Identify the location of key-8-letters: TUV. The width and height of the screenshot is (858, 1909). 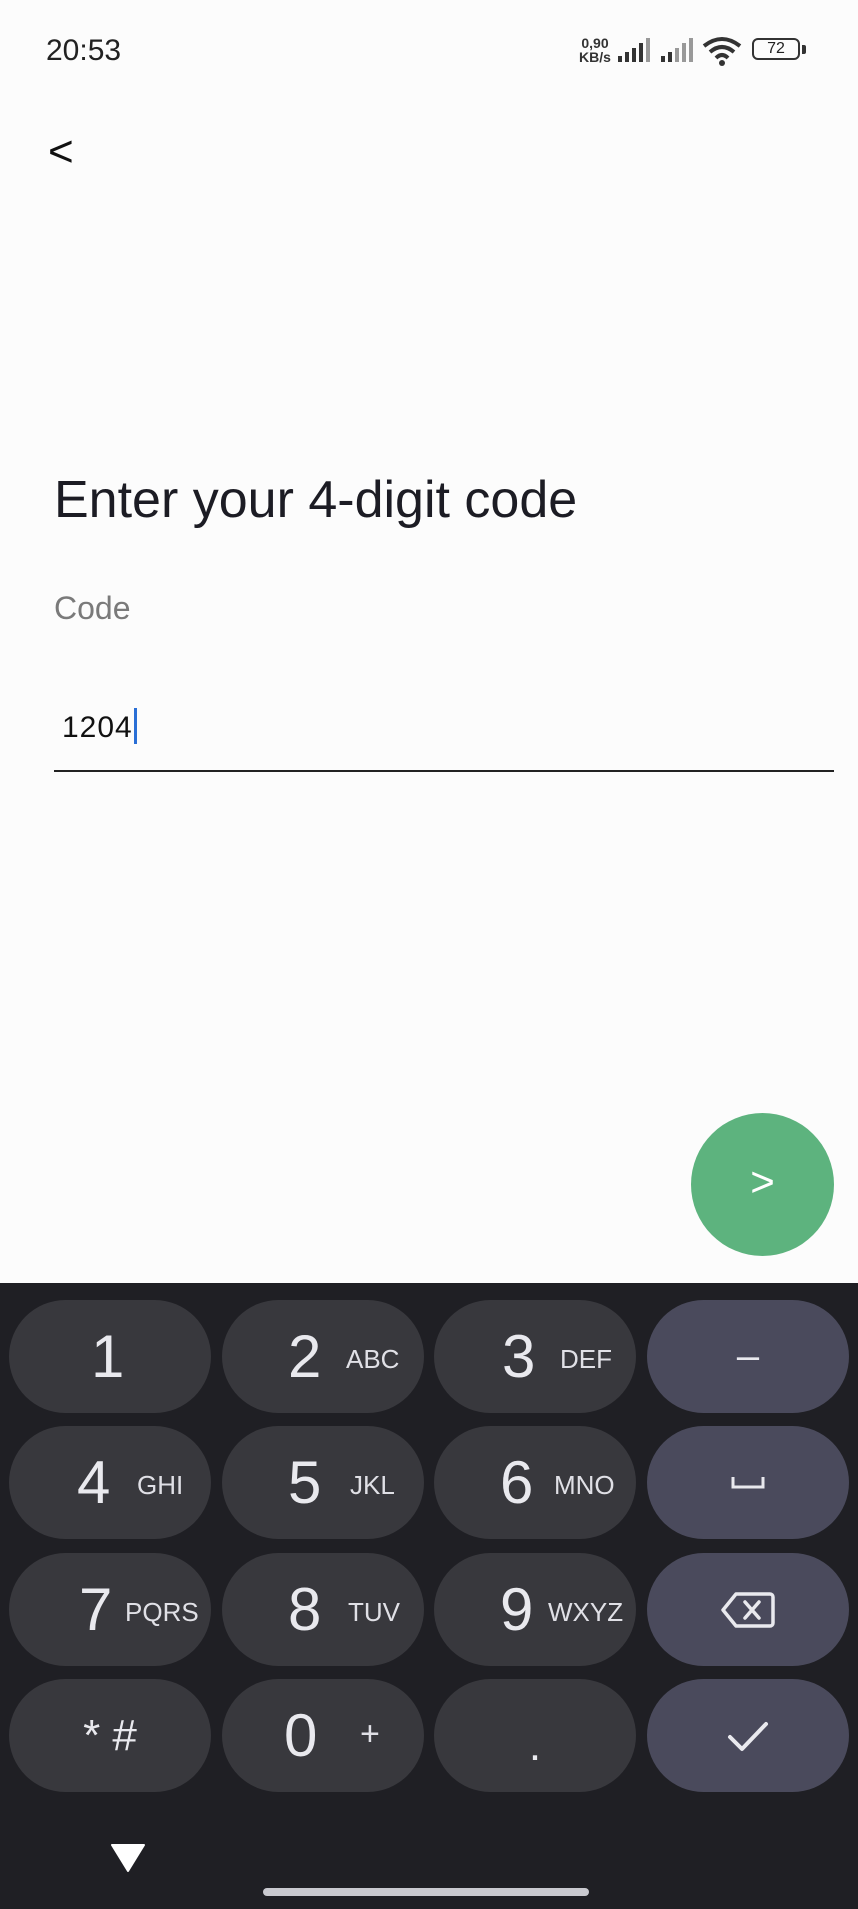
(374, 1612).